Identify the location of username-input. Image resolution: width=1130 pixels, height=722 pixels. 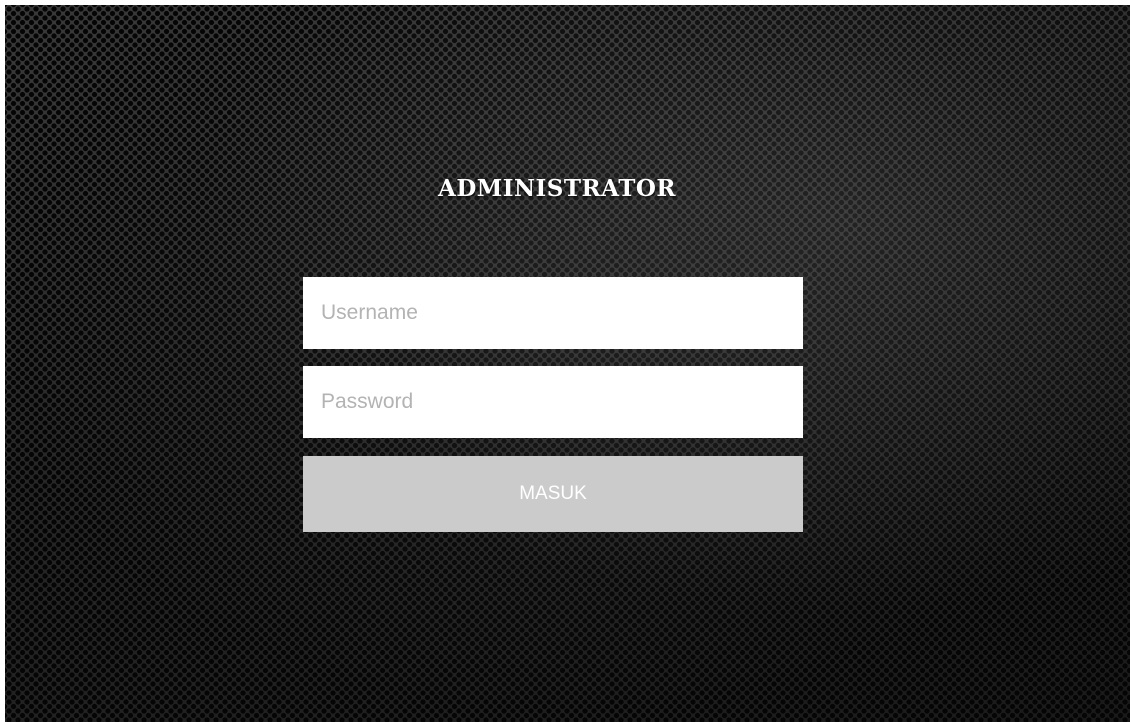
(553, 313).